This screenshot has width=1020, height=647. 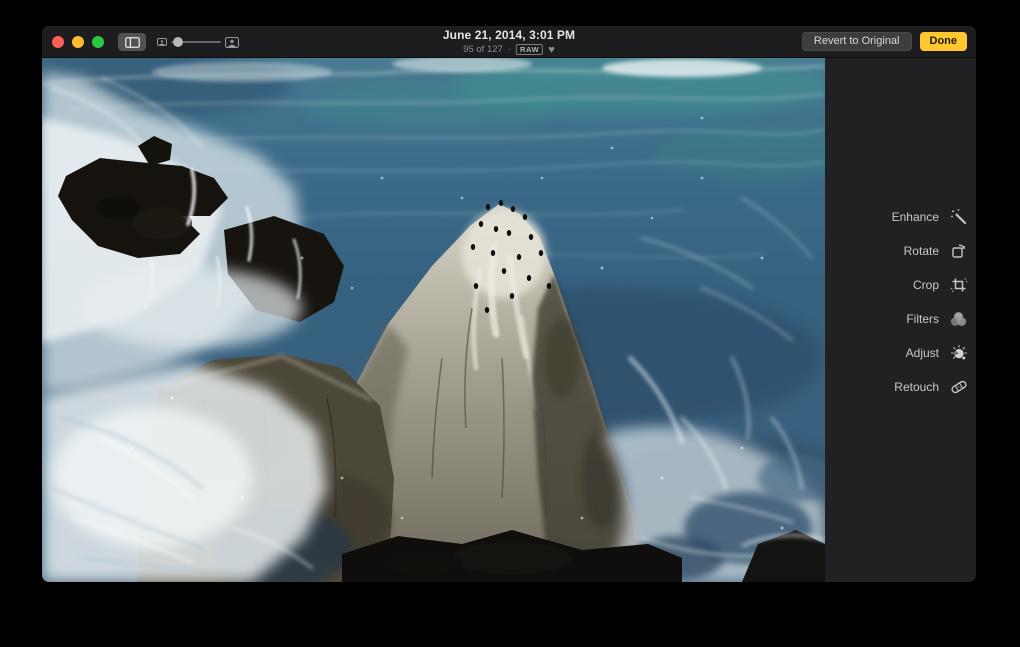 I want to click on tool-filters: Filters, so click(x=900, y=319).